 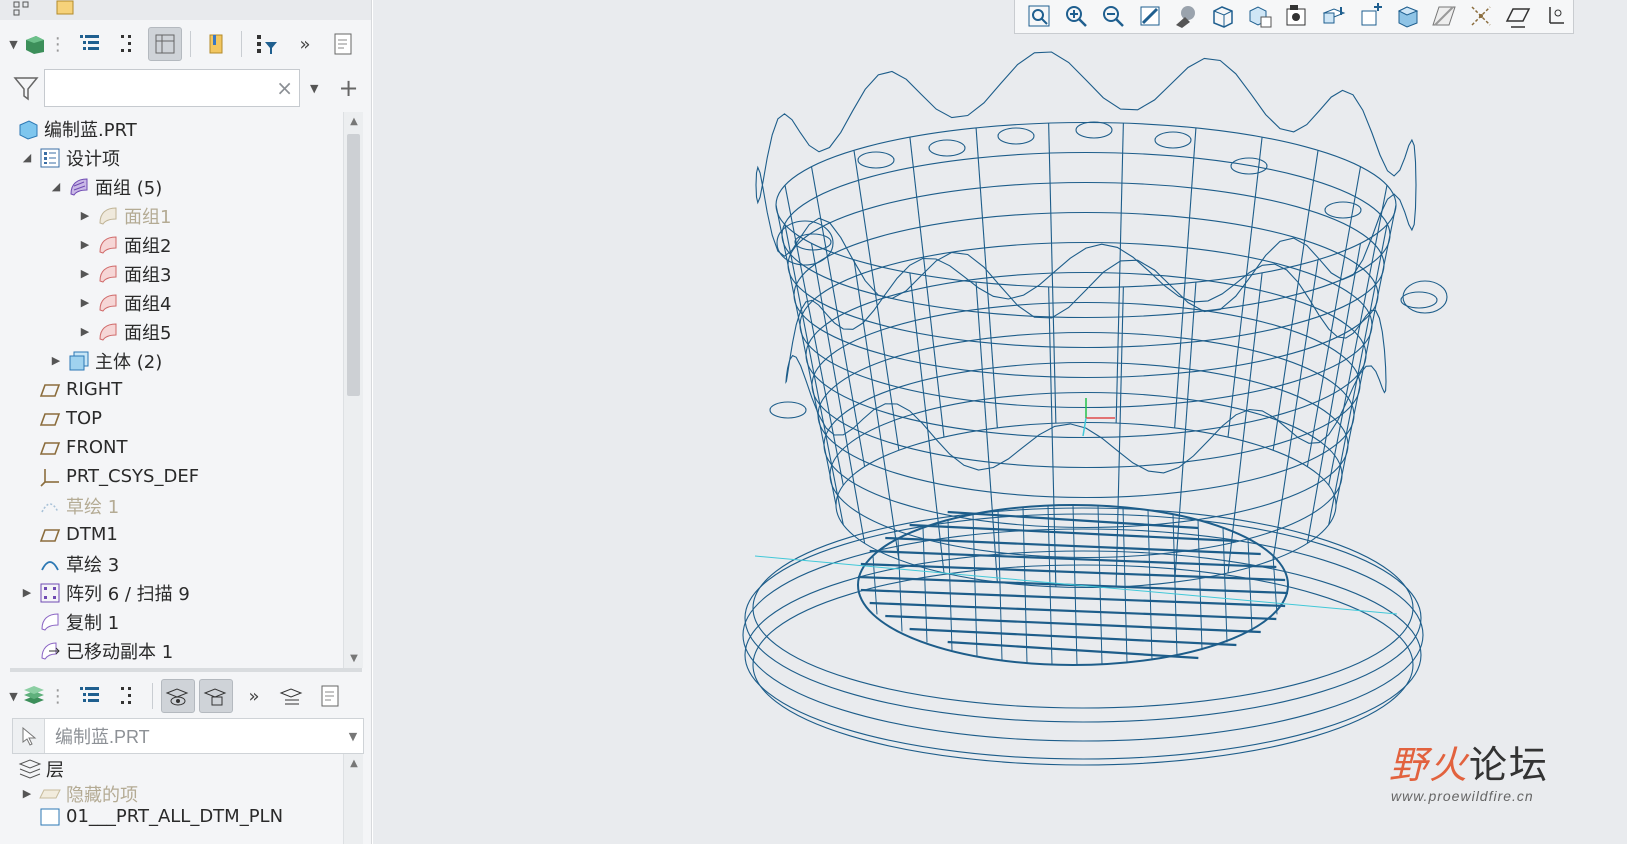 I want to click on tree-item-sketch-1: 草绘 1, so click(x=76, y=505).